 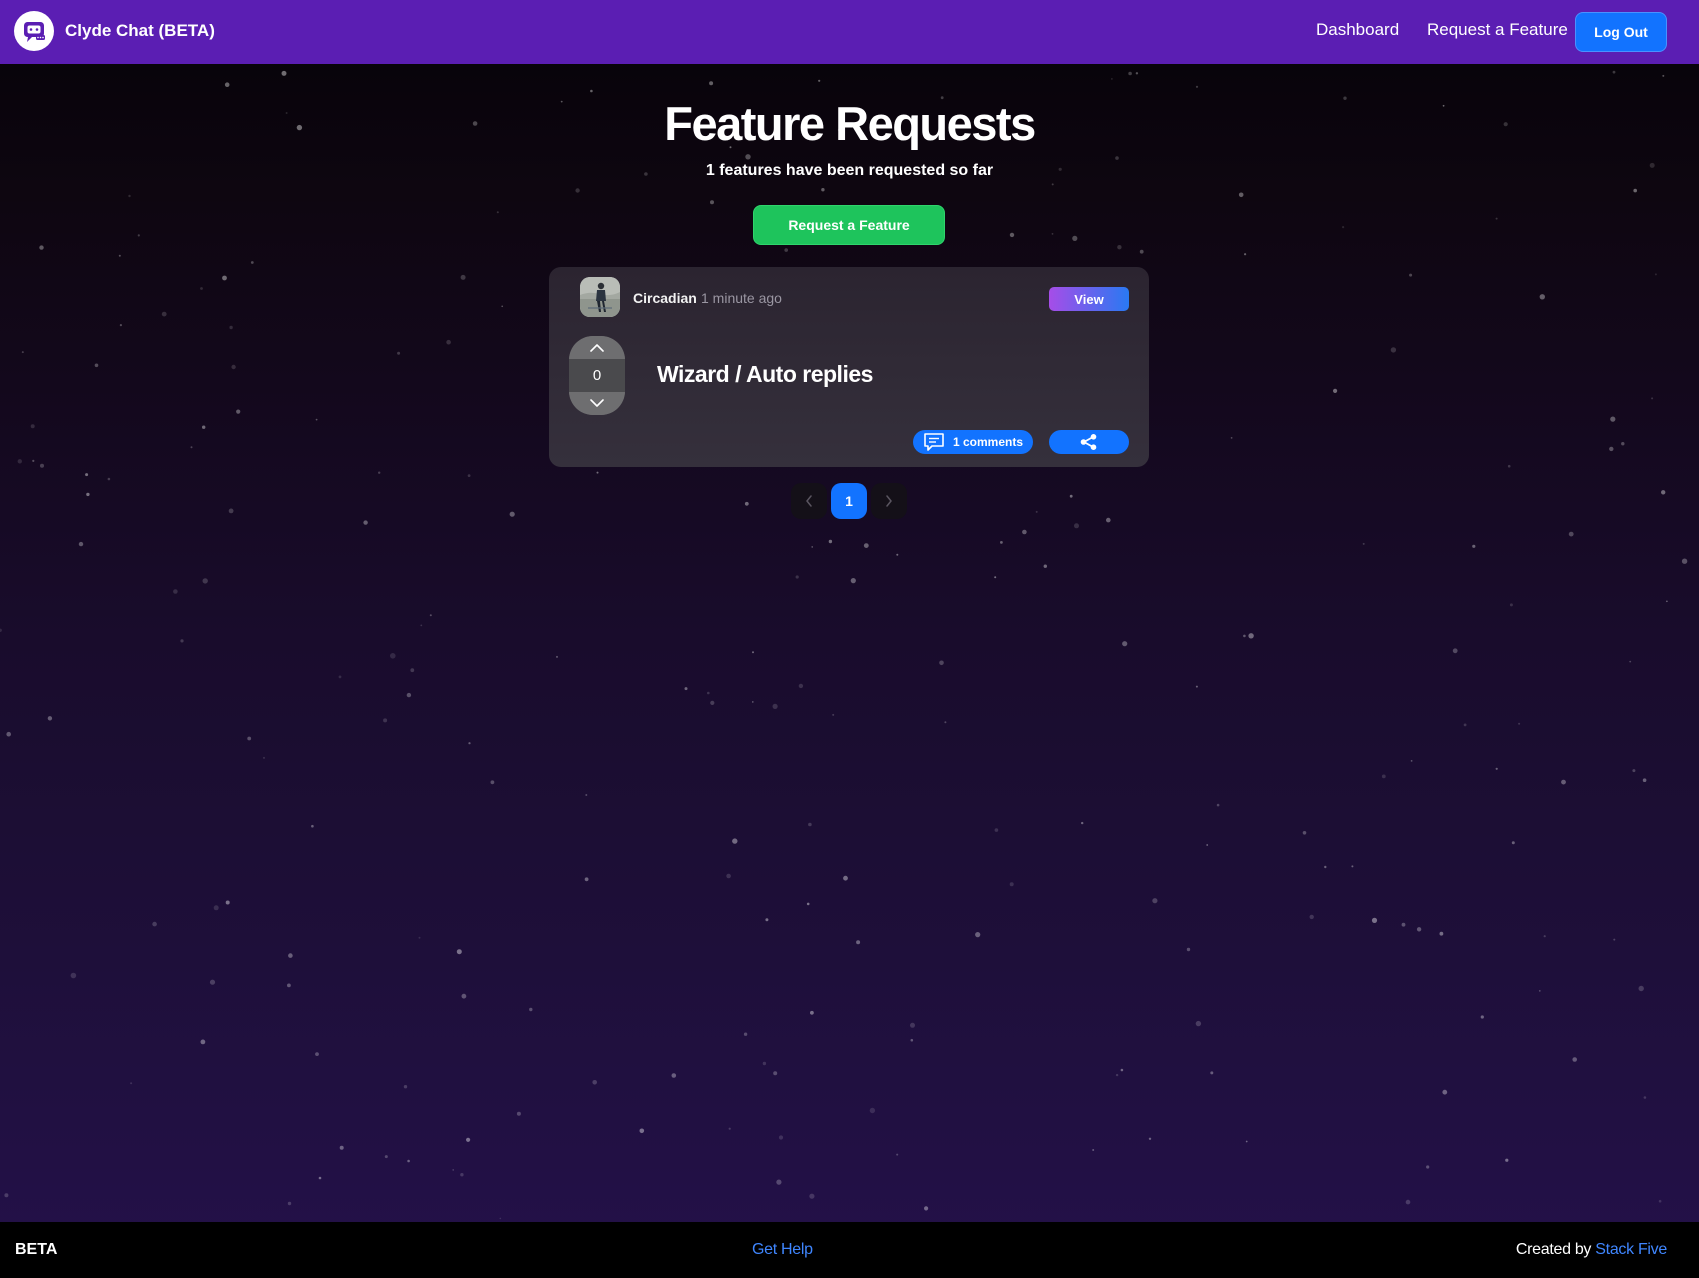 What do you see at coordinates (849, 225) in the screenshot?
I see `request-feature-button: Request a Feature` at bounding box center [849, 225].